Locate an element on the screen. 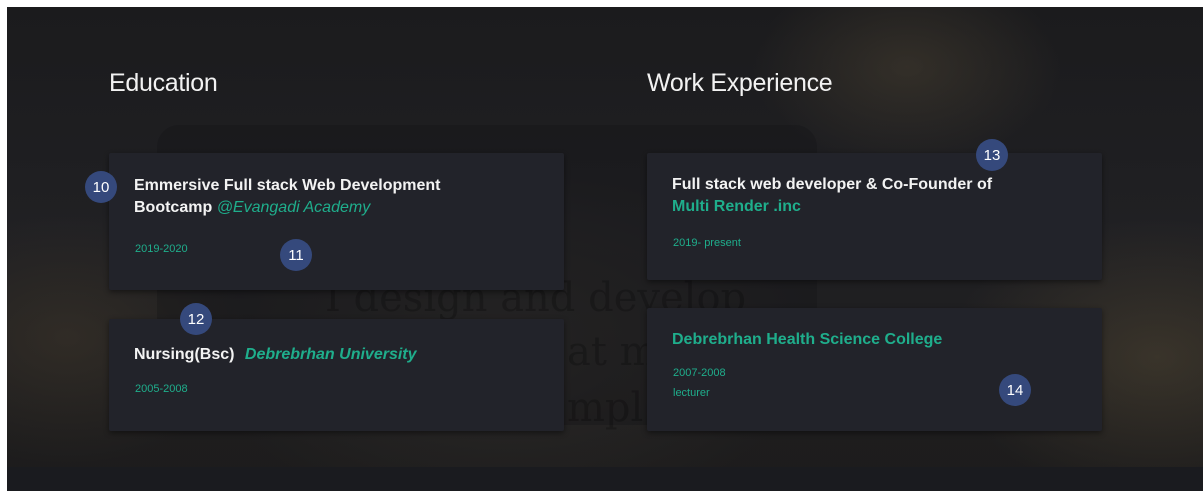 The width and height of the screenshot is (1203, 501). education-title: Nursing(Bsc) Debrebrhan University is located at coordinates (275, 355).